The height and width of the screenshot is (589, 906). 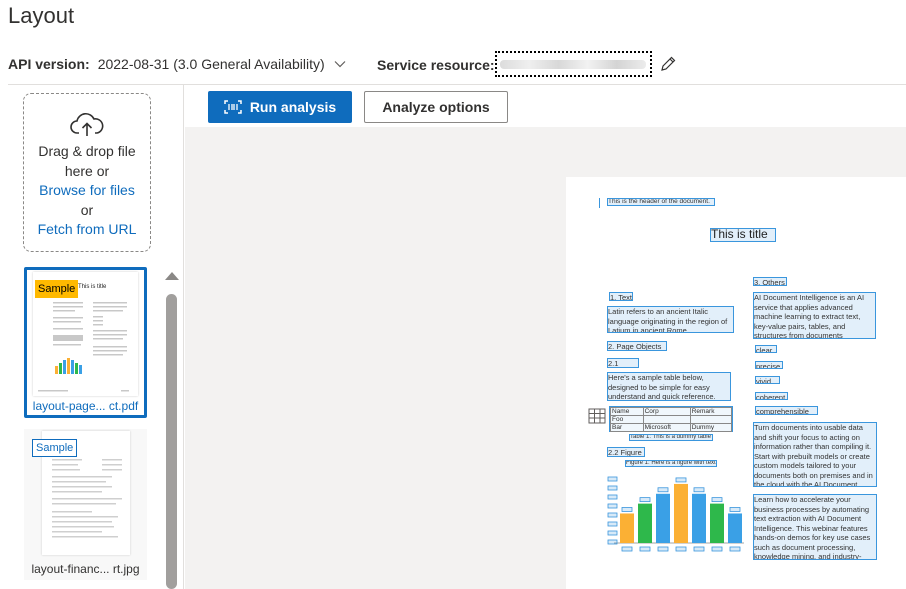 What do you see at coordinates (769, 365) in the screenshot?
I see `list-item-box: precise` at bounding box center [769, 365].